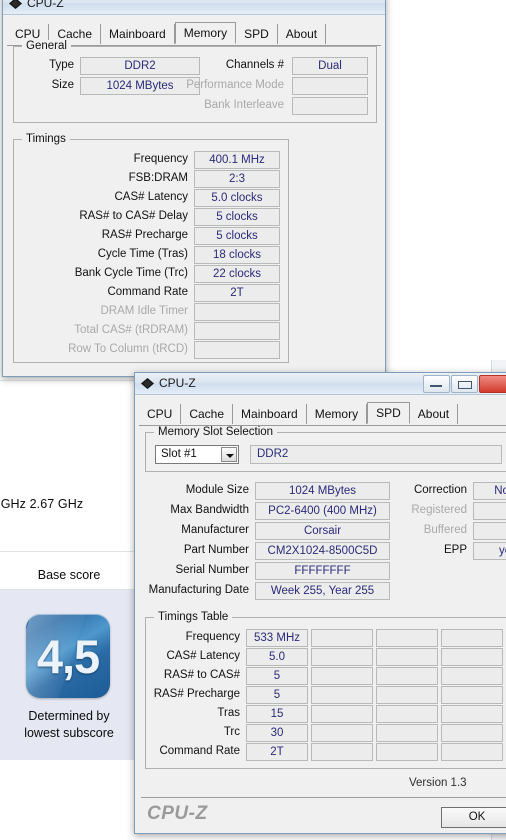  I want to click on label-module-size: Module Size, so click(217, 490).